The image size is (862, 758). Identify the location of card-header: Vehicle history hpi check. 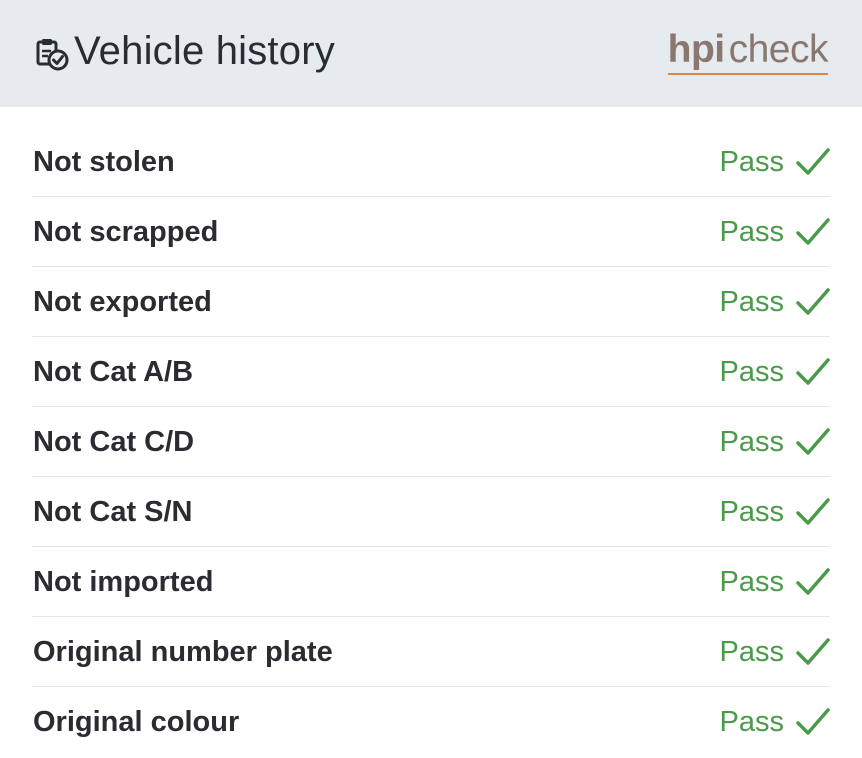
(431, 53).